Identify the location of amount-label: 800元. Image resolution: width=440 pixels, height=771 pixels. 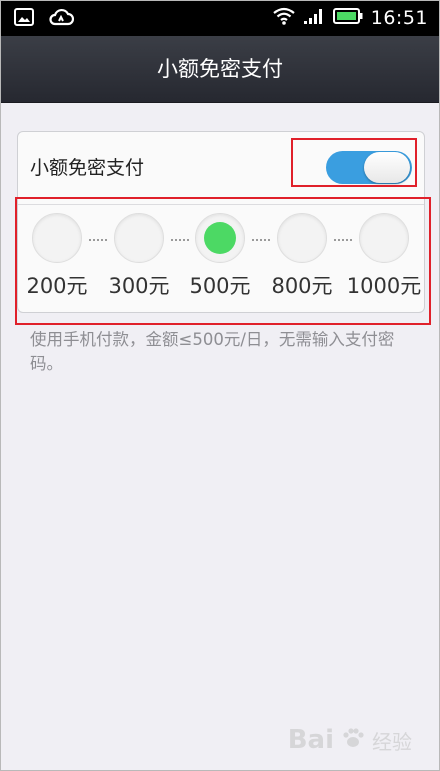
(302, 286).